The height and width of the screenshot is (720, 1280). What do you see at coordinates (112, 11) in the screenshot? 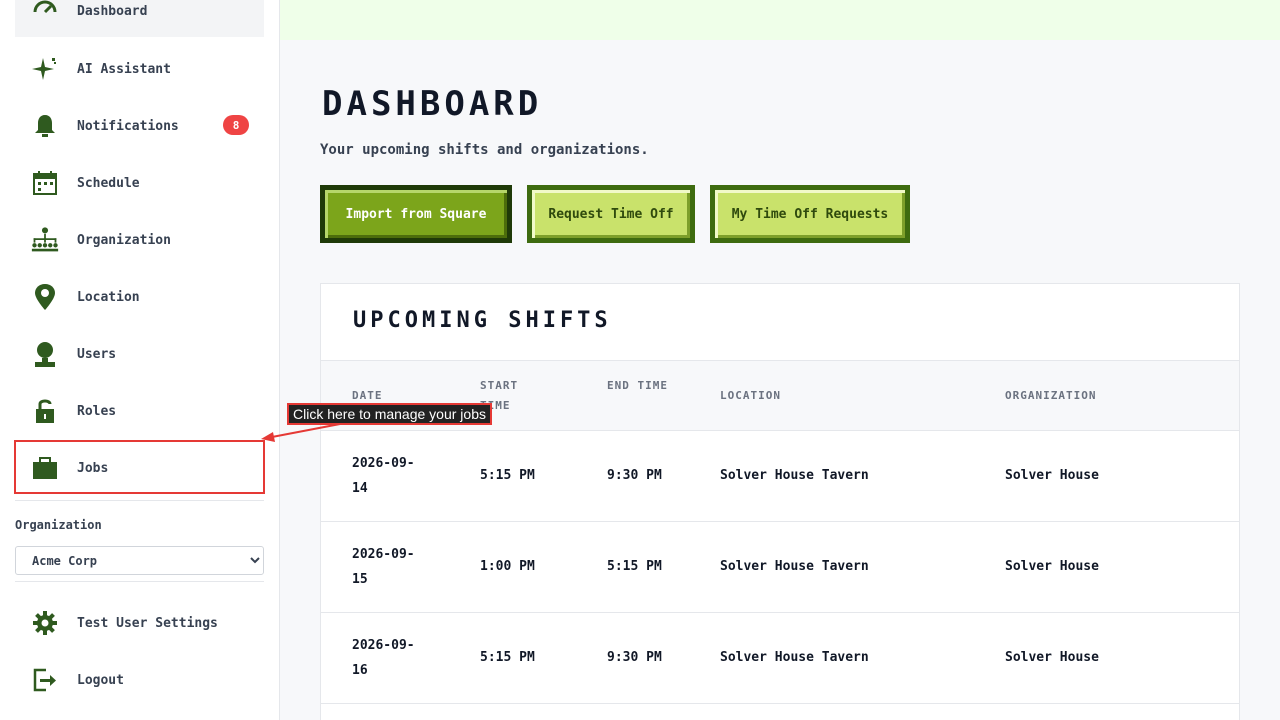
I see `sidebar-item-label: Dashboard` at bounding box center [112, 11].